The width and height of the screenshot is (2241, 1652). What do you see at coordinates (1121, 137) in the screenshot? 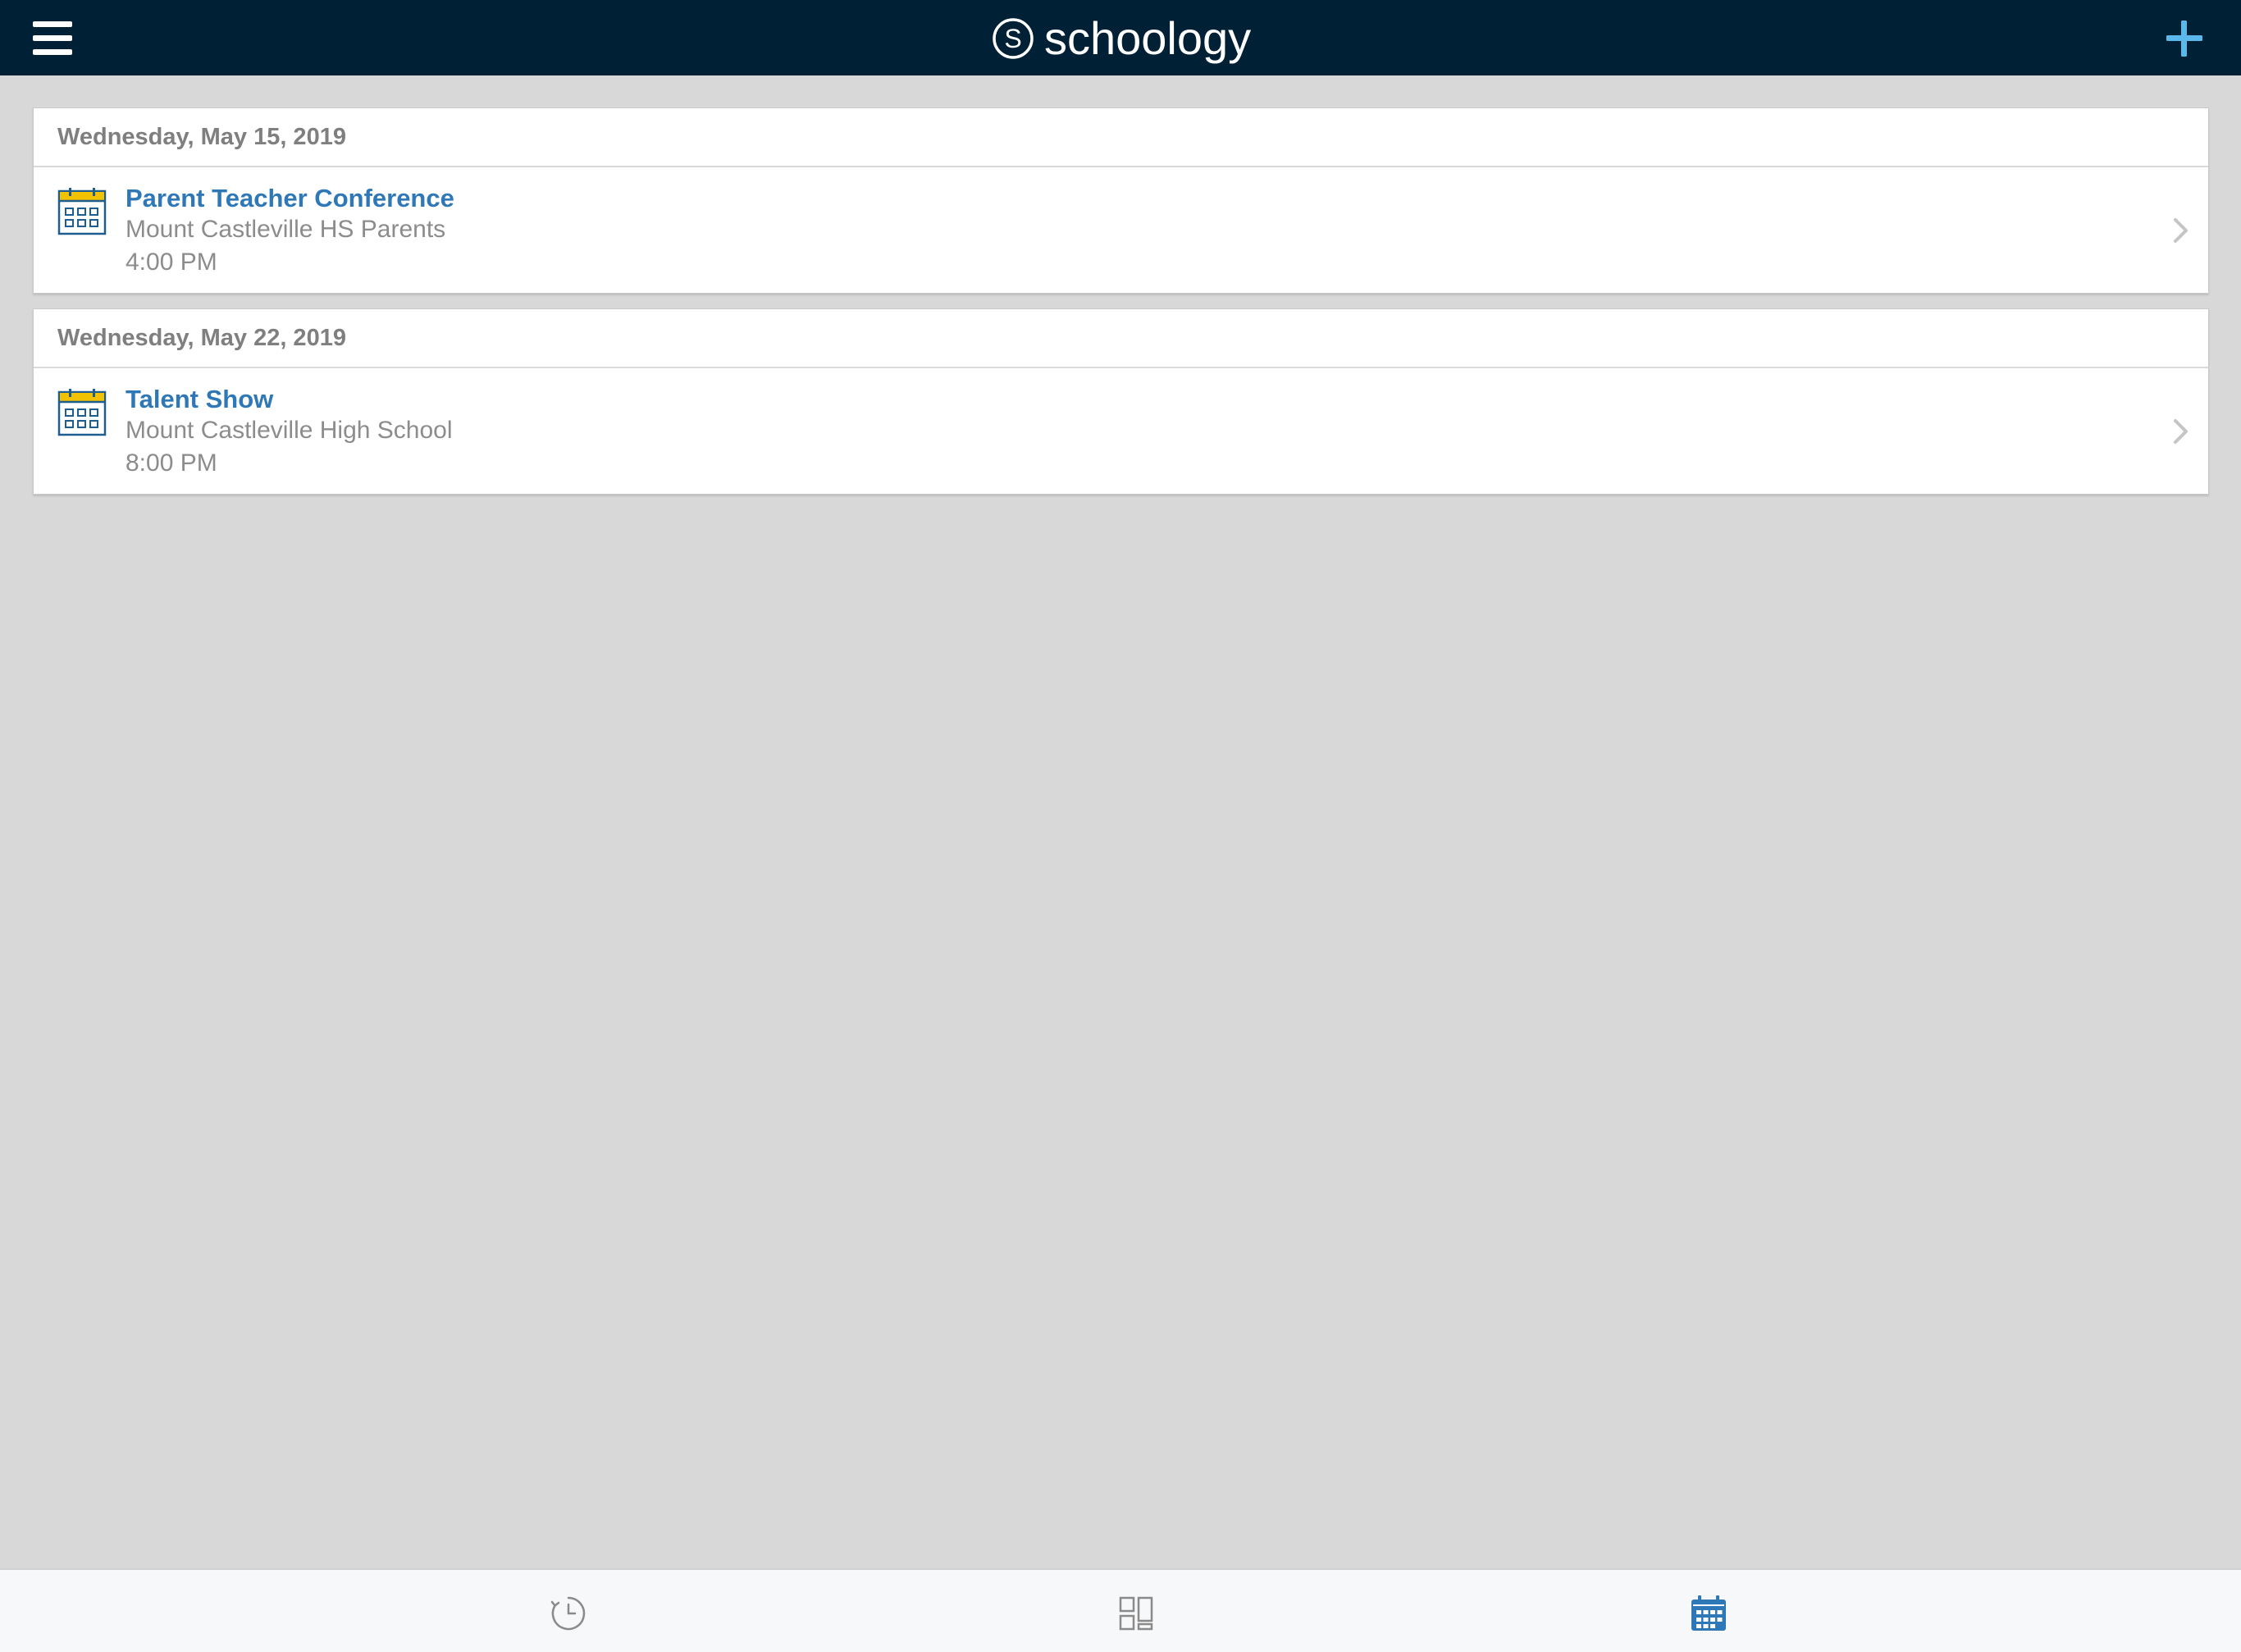
I see `day-header: Wednesday, May 15, 2019` at bounding box center [1121, 137].